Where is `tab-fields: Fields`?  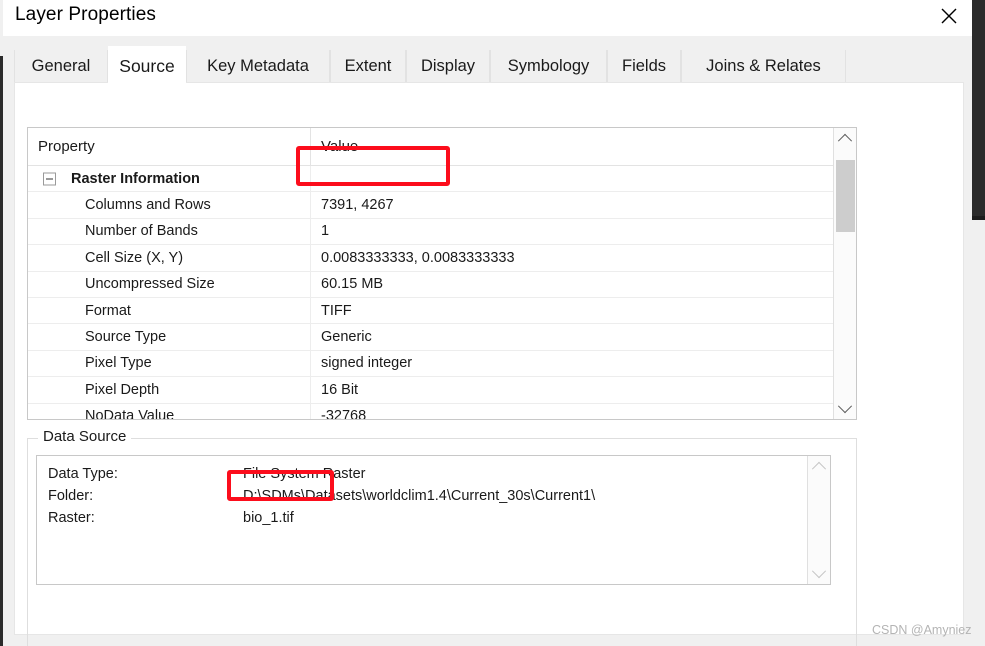
tab-fields: Fields is located at coordinates (644, 66).